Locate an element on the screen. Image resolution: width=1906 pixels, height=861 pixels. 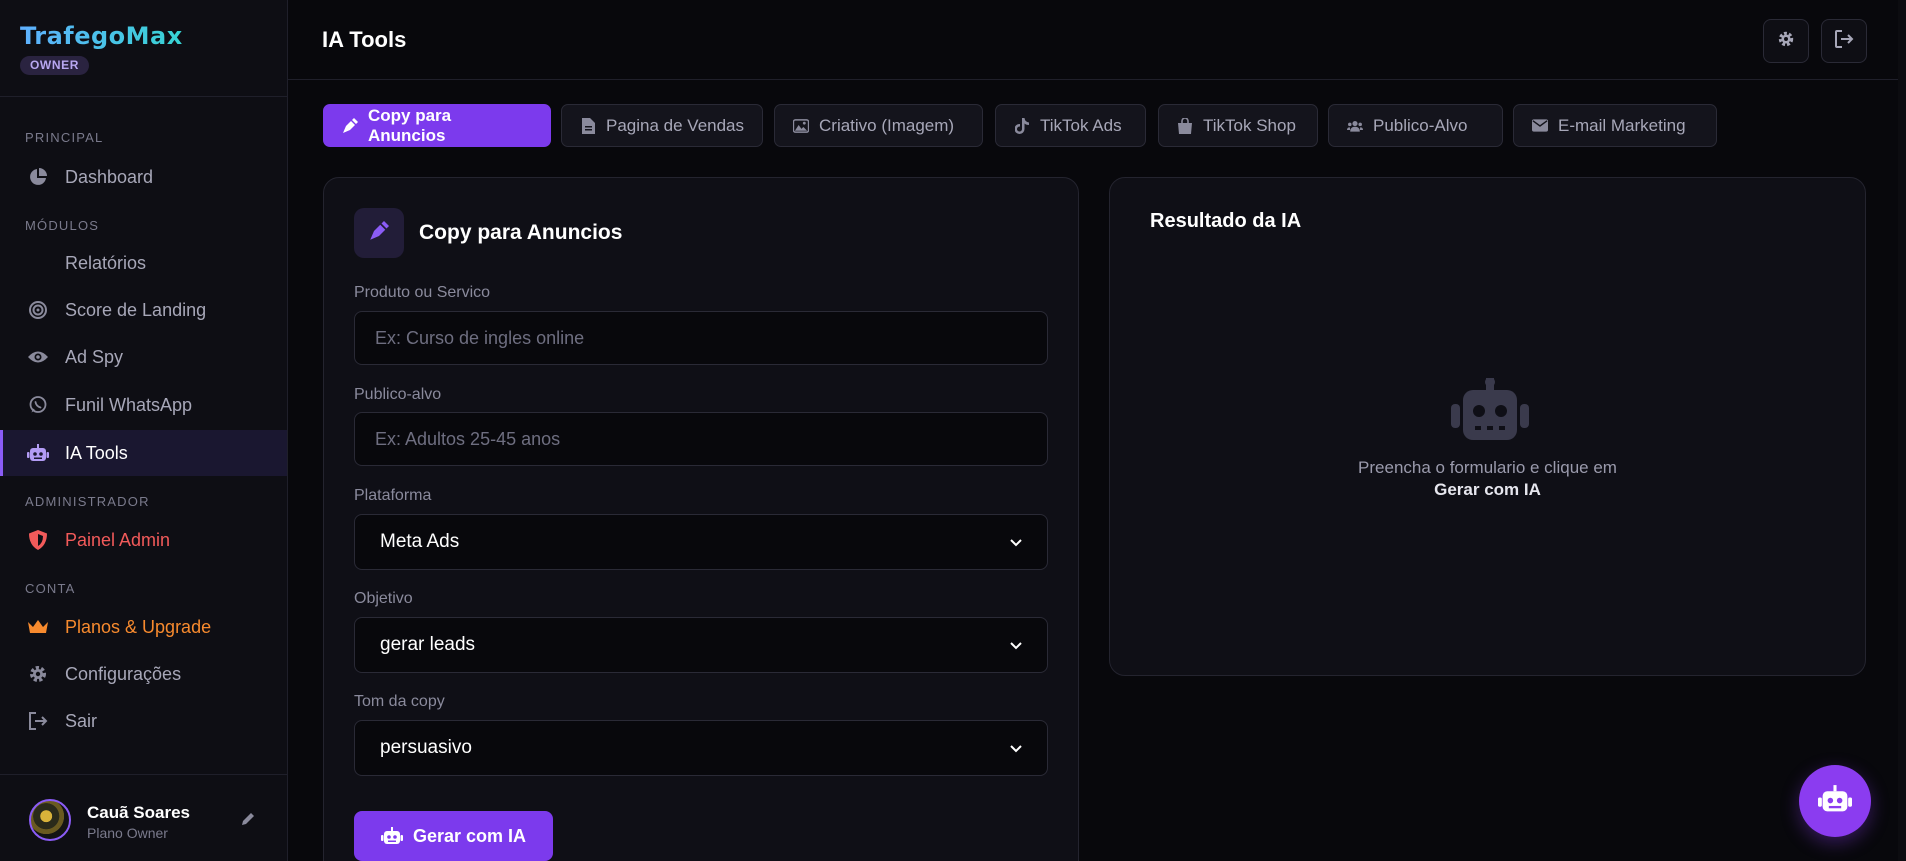
tab-publico-alvo: Publico-Alvo is located at coordinates (1415, 125).